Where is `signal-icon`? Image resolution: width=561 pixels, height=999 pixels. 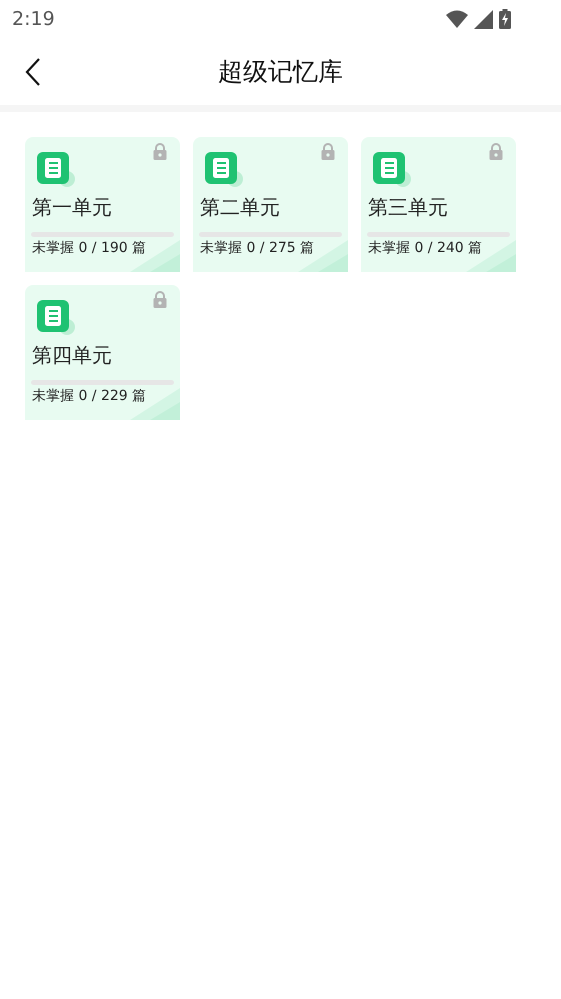 signal-icon is located at coordinates (483, 19).